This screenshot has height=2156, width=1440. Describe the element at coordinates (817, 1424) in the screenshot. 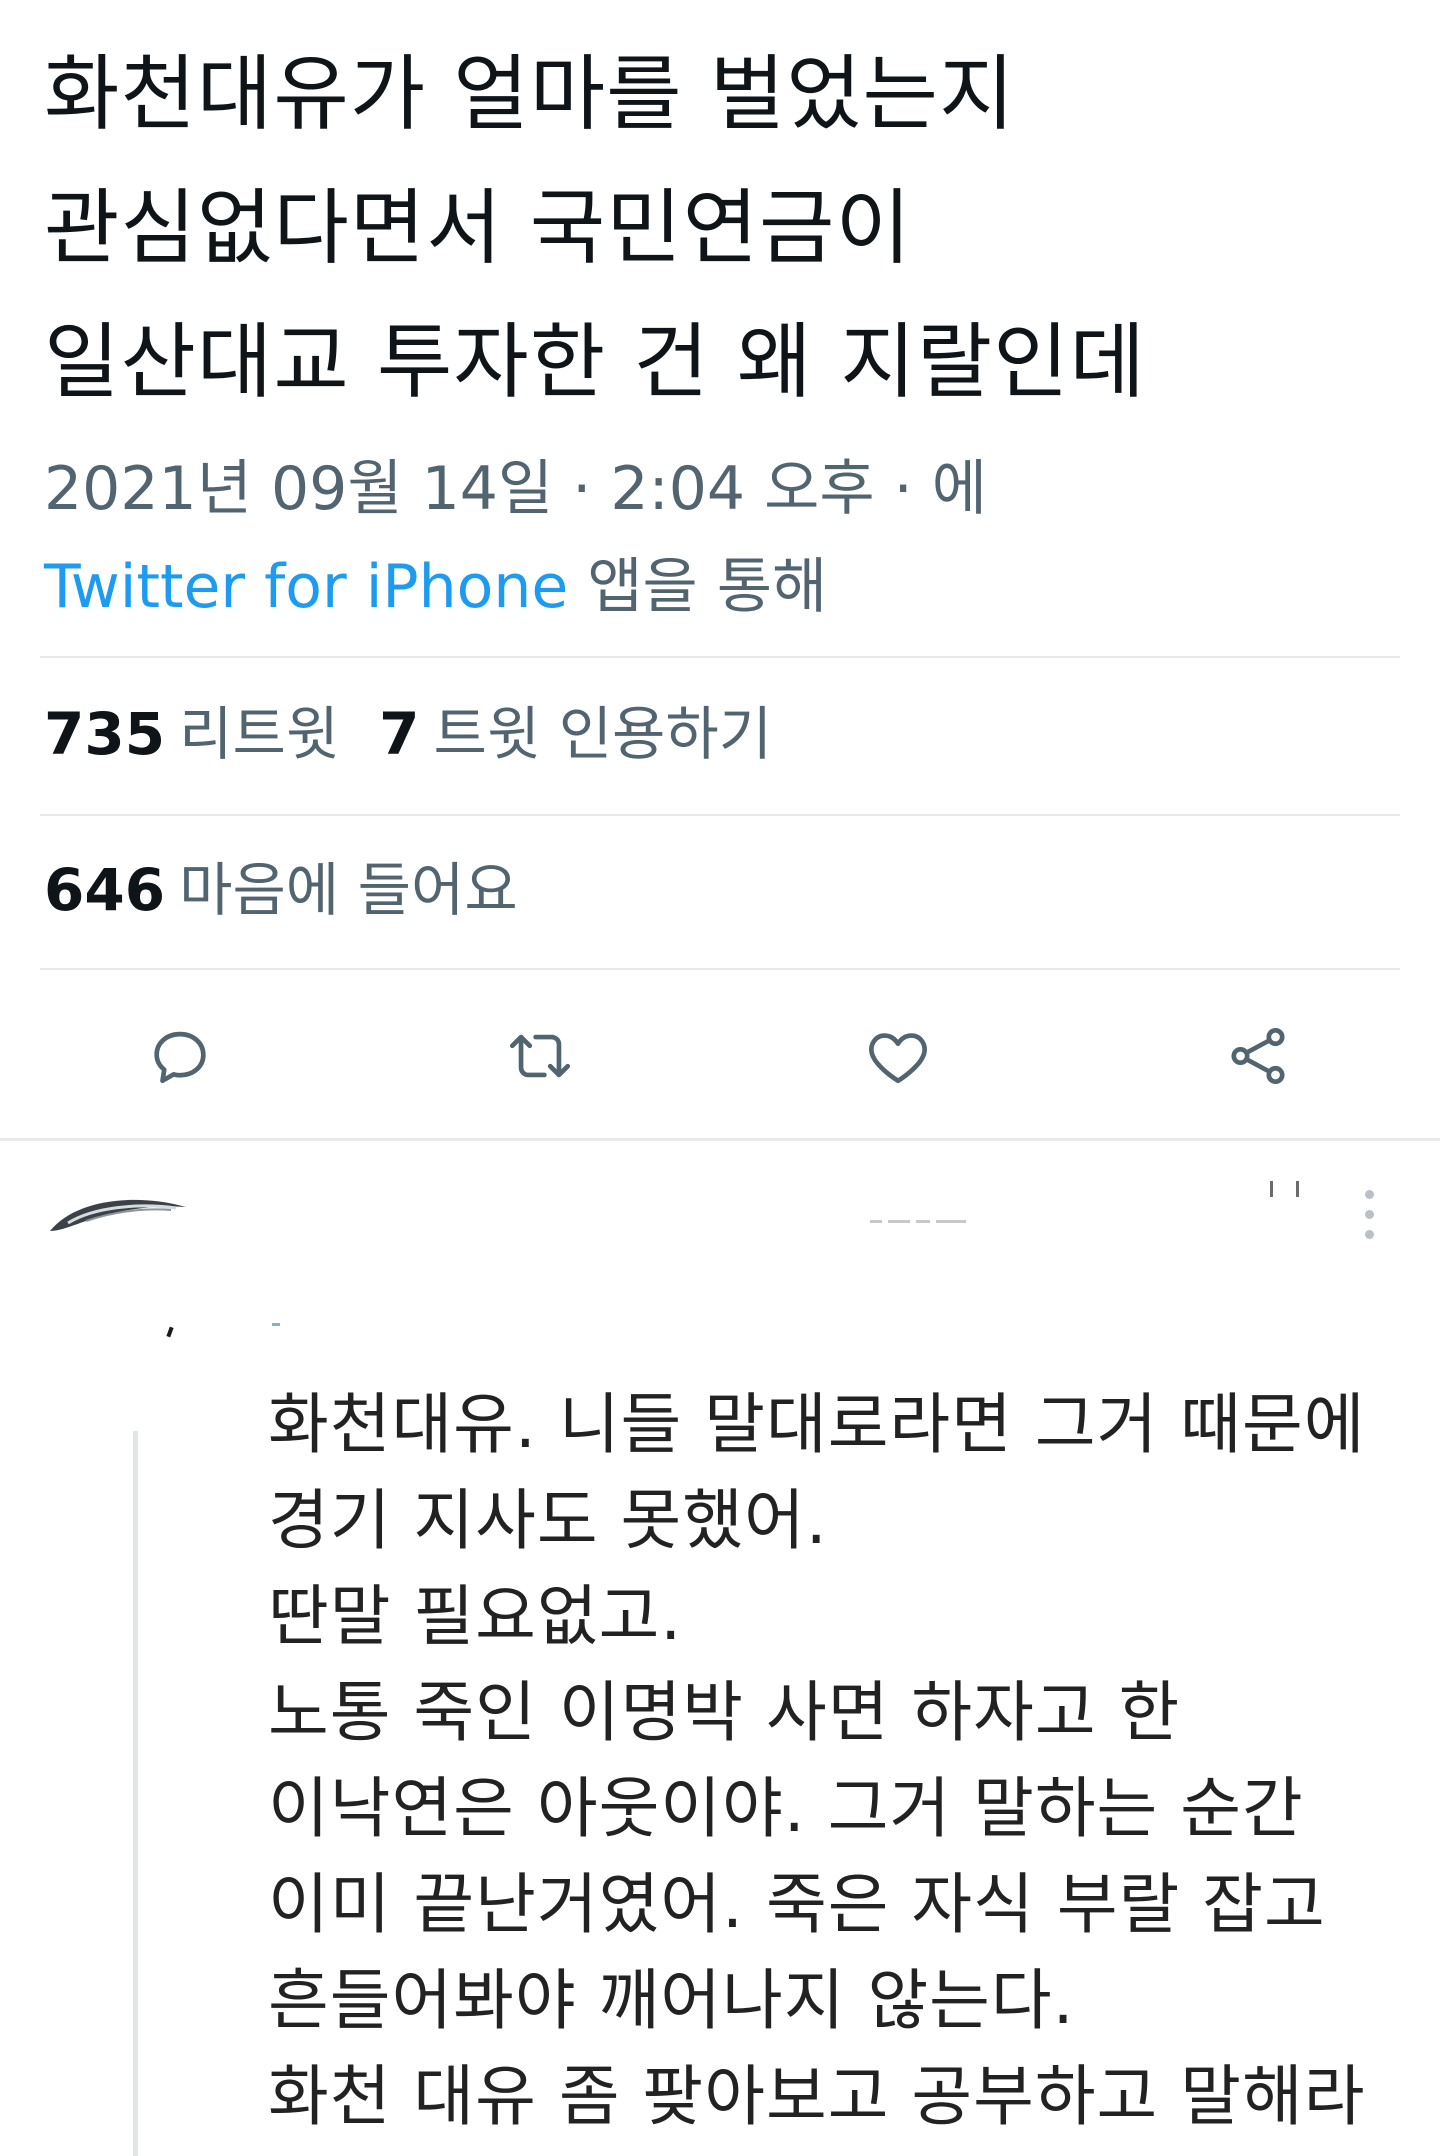

I see `reply-text-line: 화천대유. 니들 말대로라면 그거 때문에` at that location.